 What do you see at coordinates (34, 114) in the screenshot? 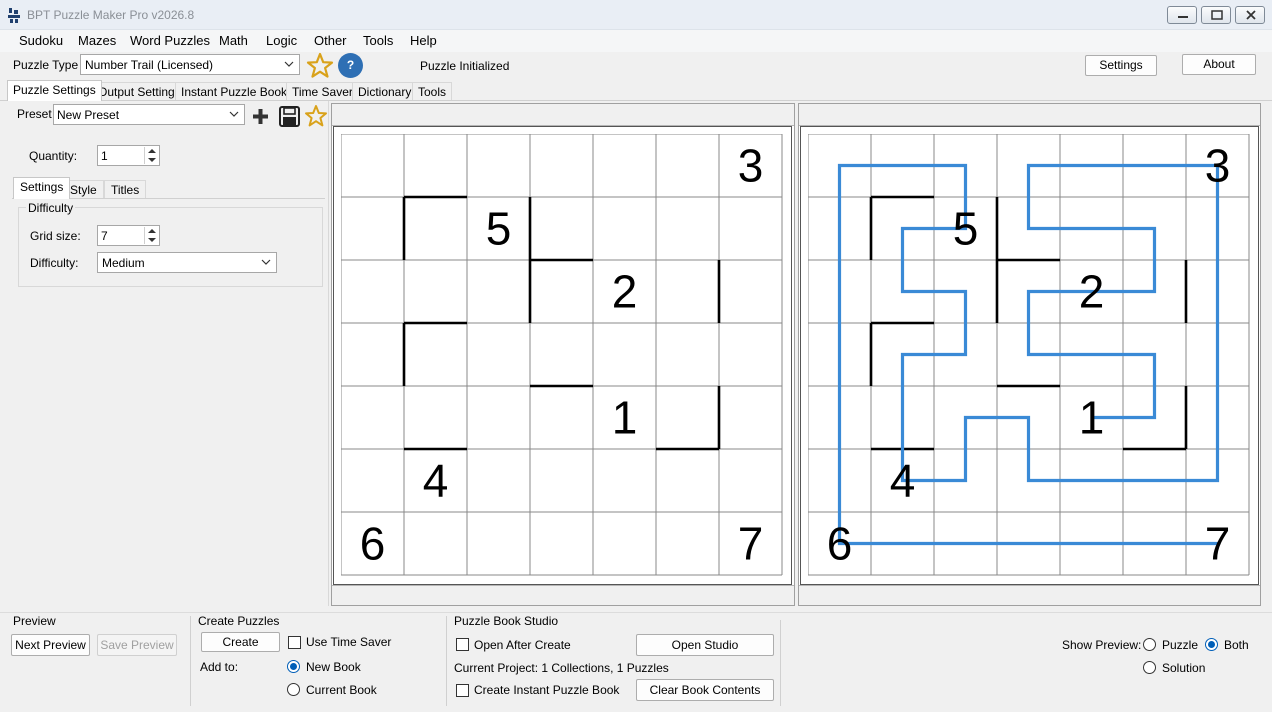
I see `preset-label: Preset` at bounding box center [34, 114].